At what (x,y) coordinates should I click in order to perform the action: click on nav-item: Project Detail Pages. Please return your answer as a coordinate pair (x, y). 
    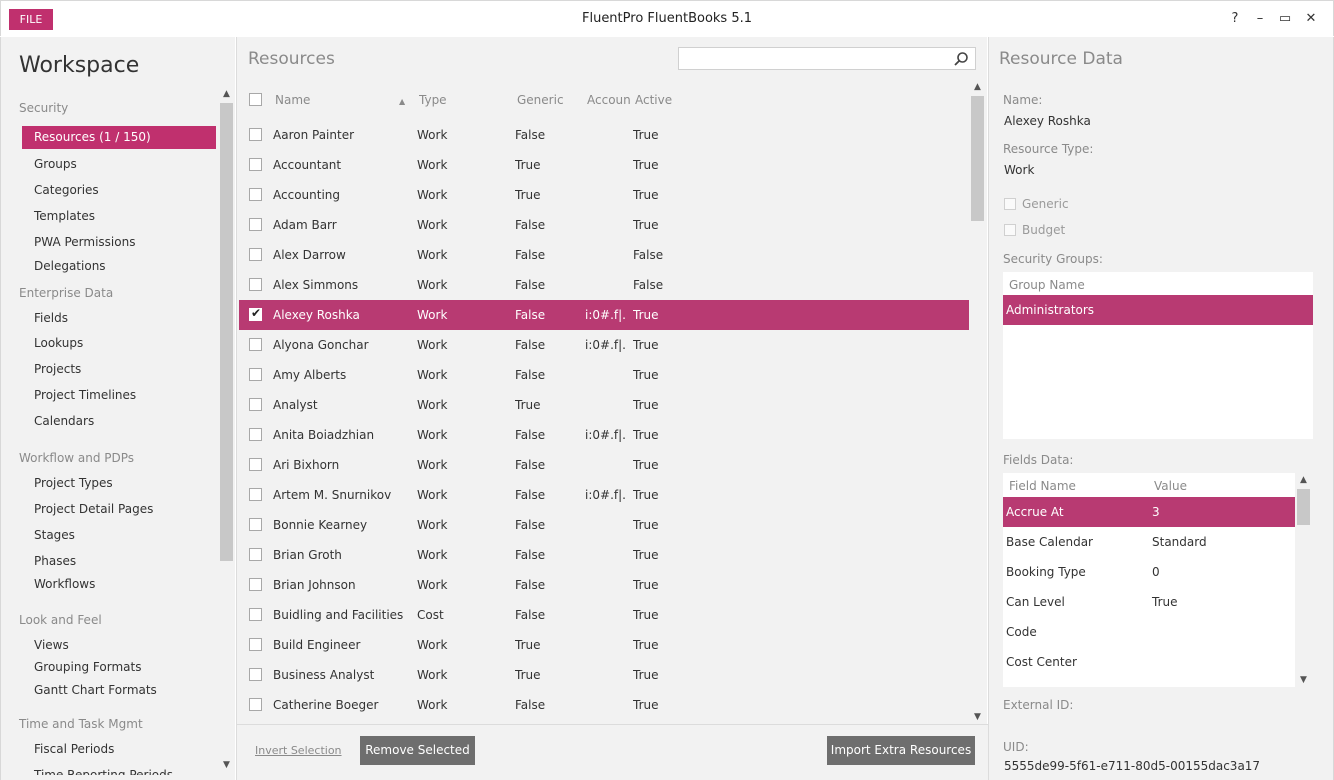
    Looking at the image, I should click on (93, 509).